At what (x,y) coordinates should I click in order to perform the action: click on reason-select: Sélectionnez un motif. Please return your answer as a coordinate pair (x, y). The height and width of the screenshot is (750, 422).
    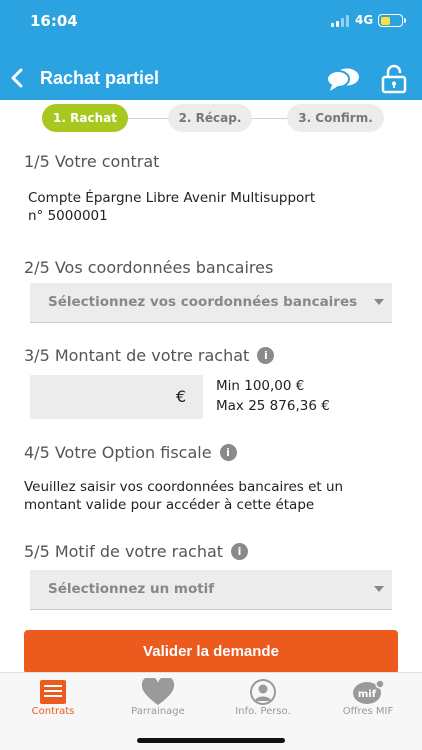
    Looking at the image, I should click on (211, 590).